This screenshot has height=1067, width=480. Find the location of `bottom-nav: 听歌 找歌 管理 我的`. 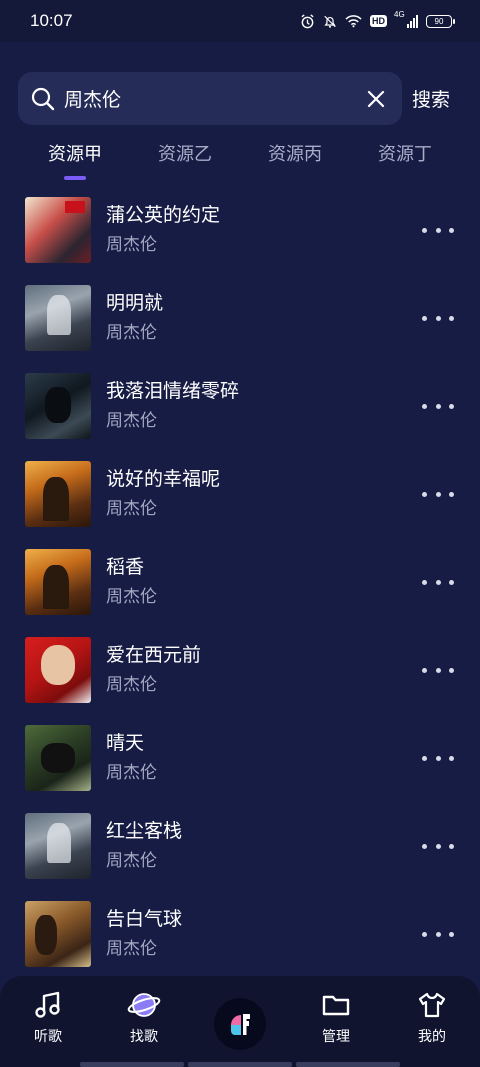

bottom-nav: 听歌 找歌 管理 我的 is located at coordinates (240, 1021).